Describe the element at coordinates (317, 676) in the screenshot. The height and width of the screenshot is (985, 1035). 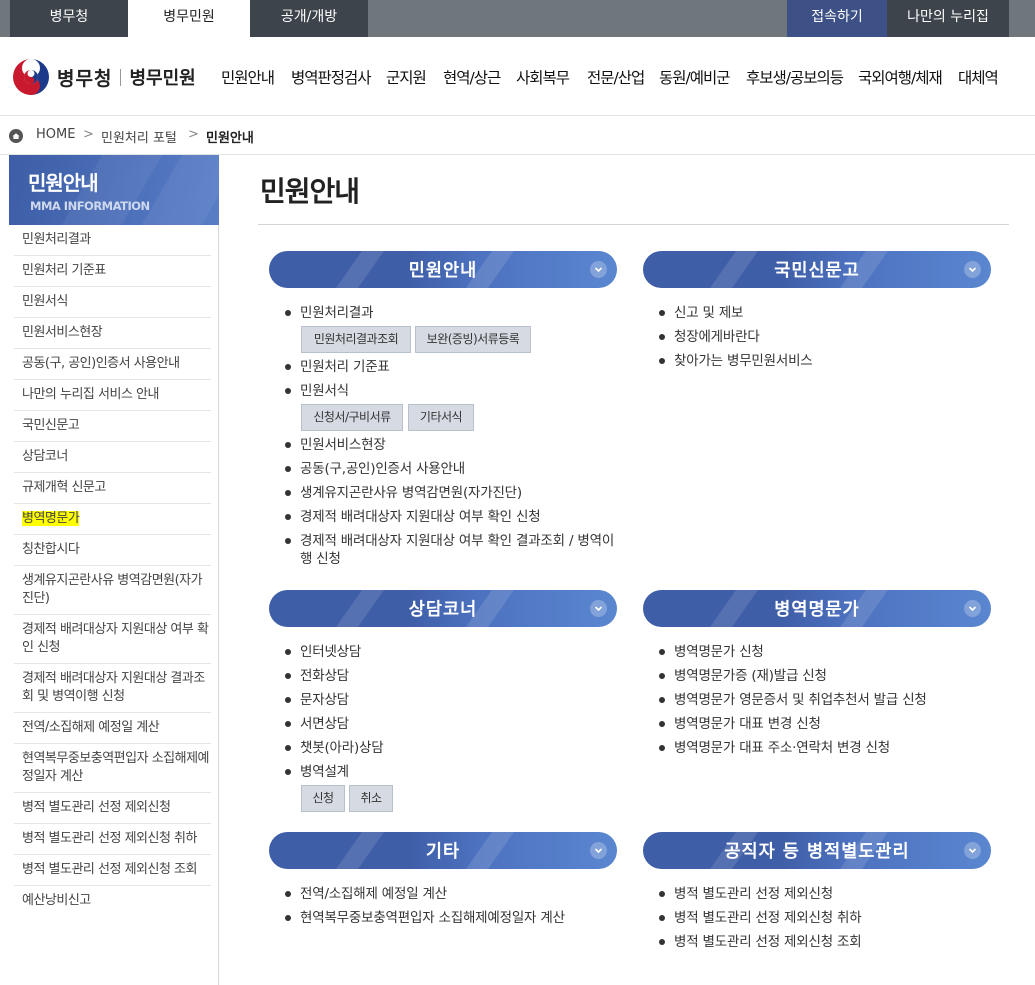
I see `link-phone-counsel: 전화상담` at that location.